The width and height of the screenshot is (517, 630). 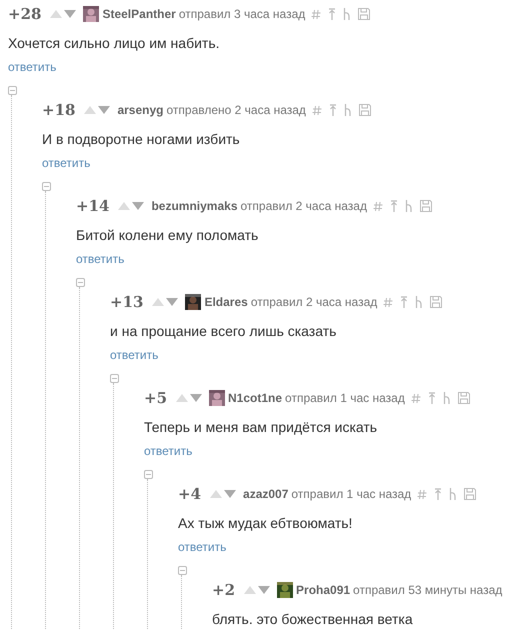 What do you see at coordinates (140, 110) in the screenshot?
I see `username-link: arsenyg` at bounding box center [140, 110].